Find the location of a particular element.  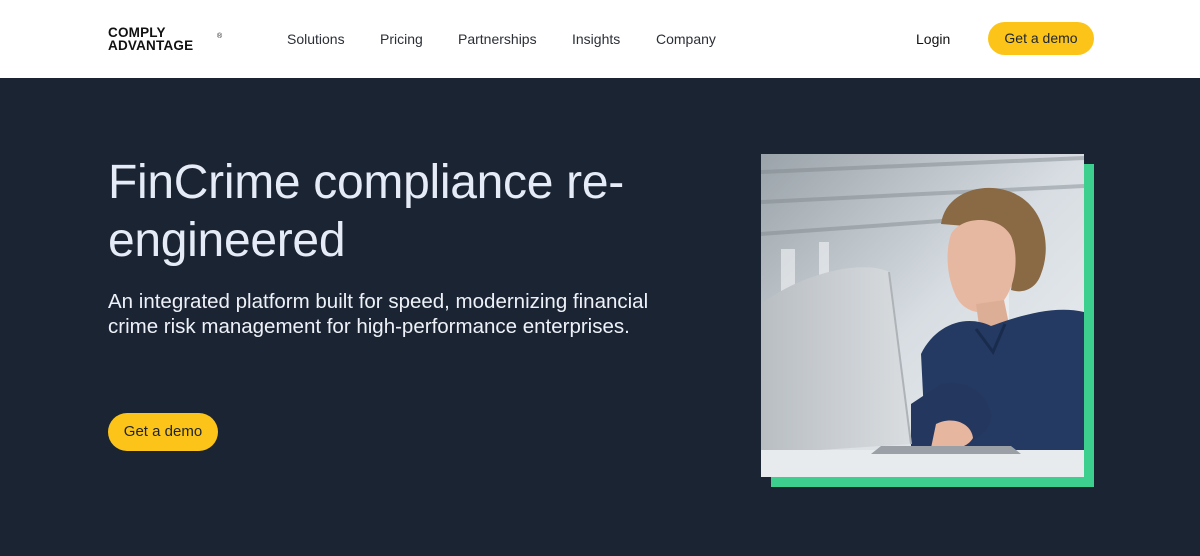

nav-item-insights: Insights is located at coordinates (596, 39).